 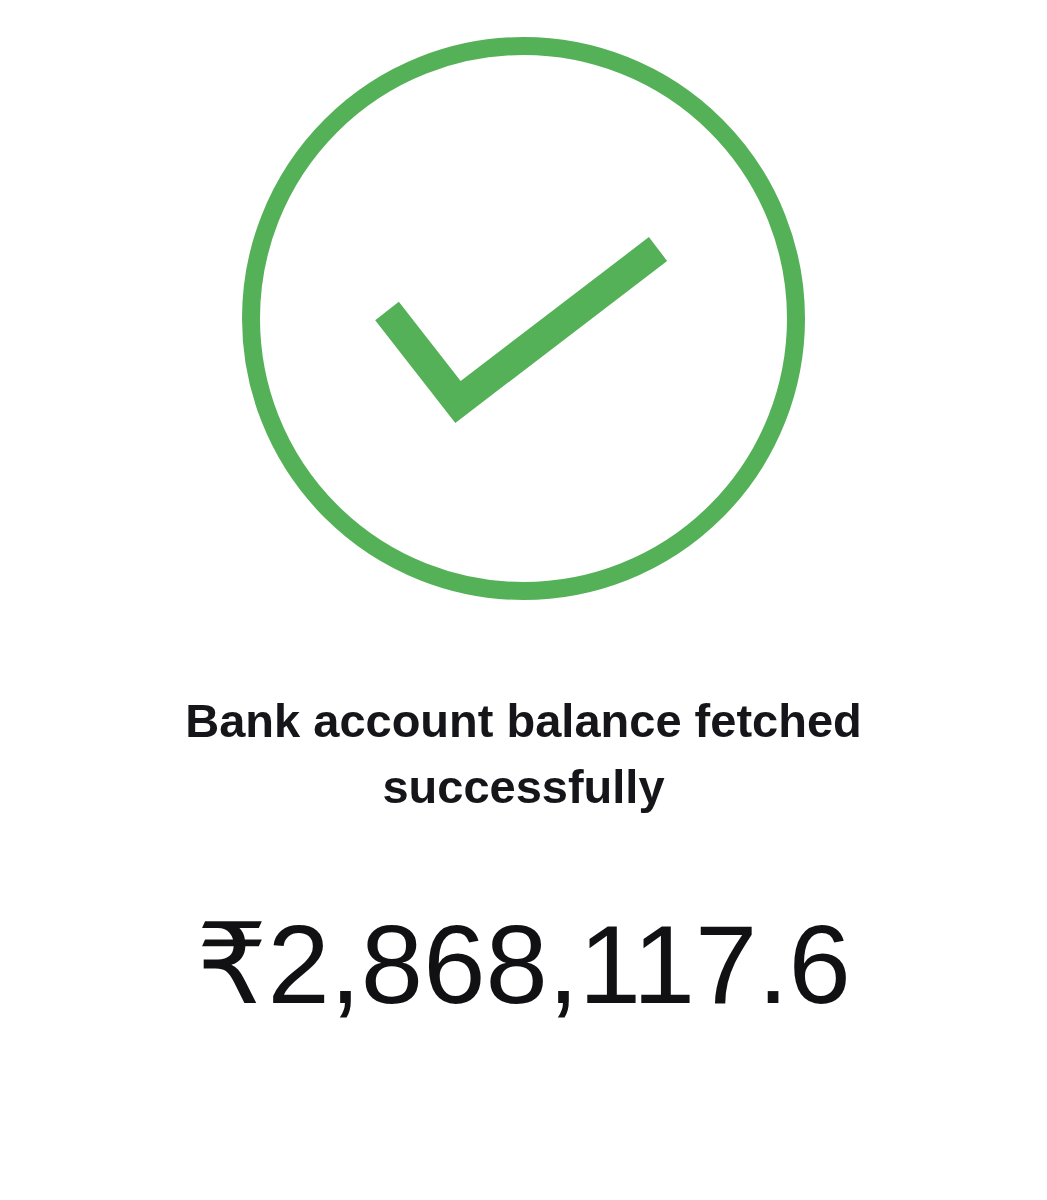 I want to click on balance-amount: ₹2,868,117.6, so click(x=523, y=965).